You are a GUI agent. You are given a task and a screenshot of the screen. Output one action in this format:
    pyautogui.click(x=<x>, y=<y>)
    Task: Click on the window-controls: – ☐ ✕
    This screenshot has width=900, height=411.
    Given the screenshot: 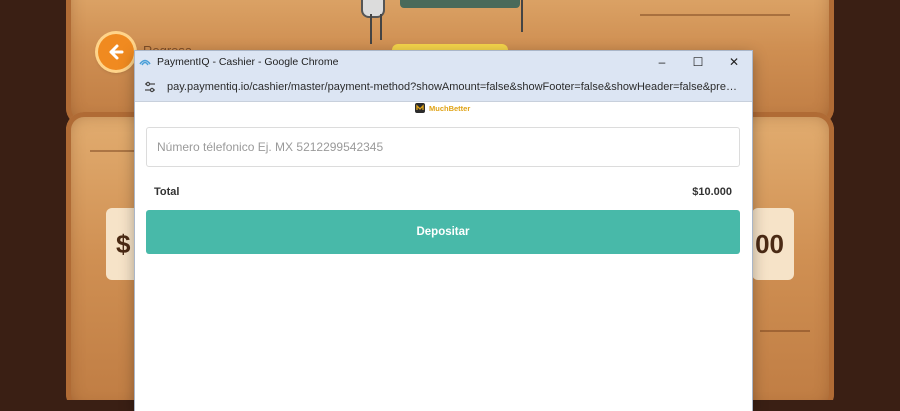 What is the action you would take?
    pyautogui.click(x=698, y=62)
    